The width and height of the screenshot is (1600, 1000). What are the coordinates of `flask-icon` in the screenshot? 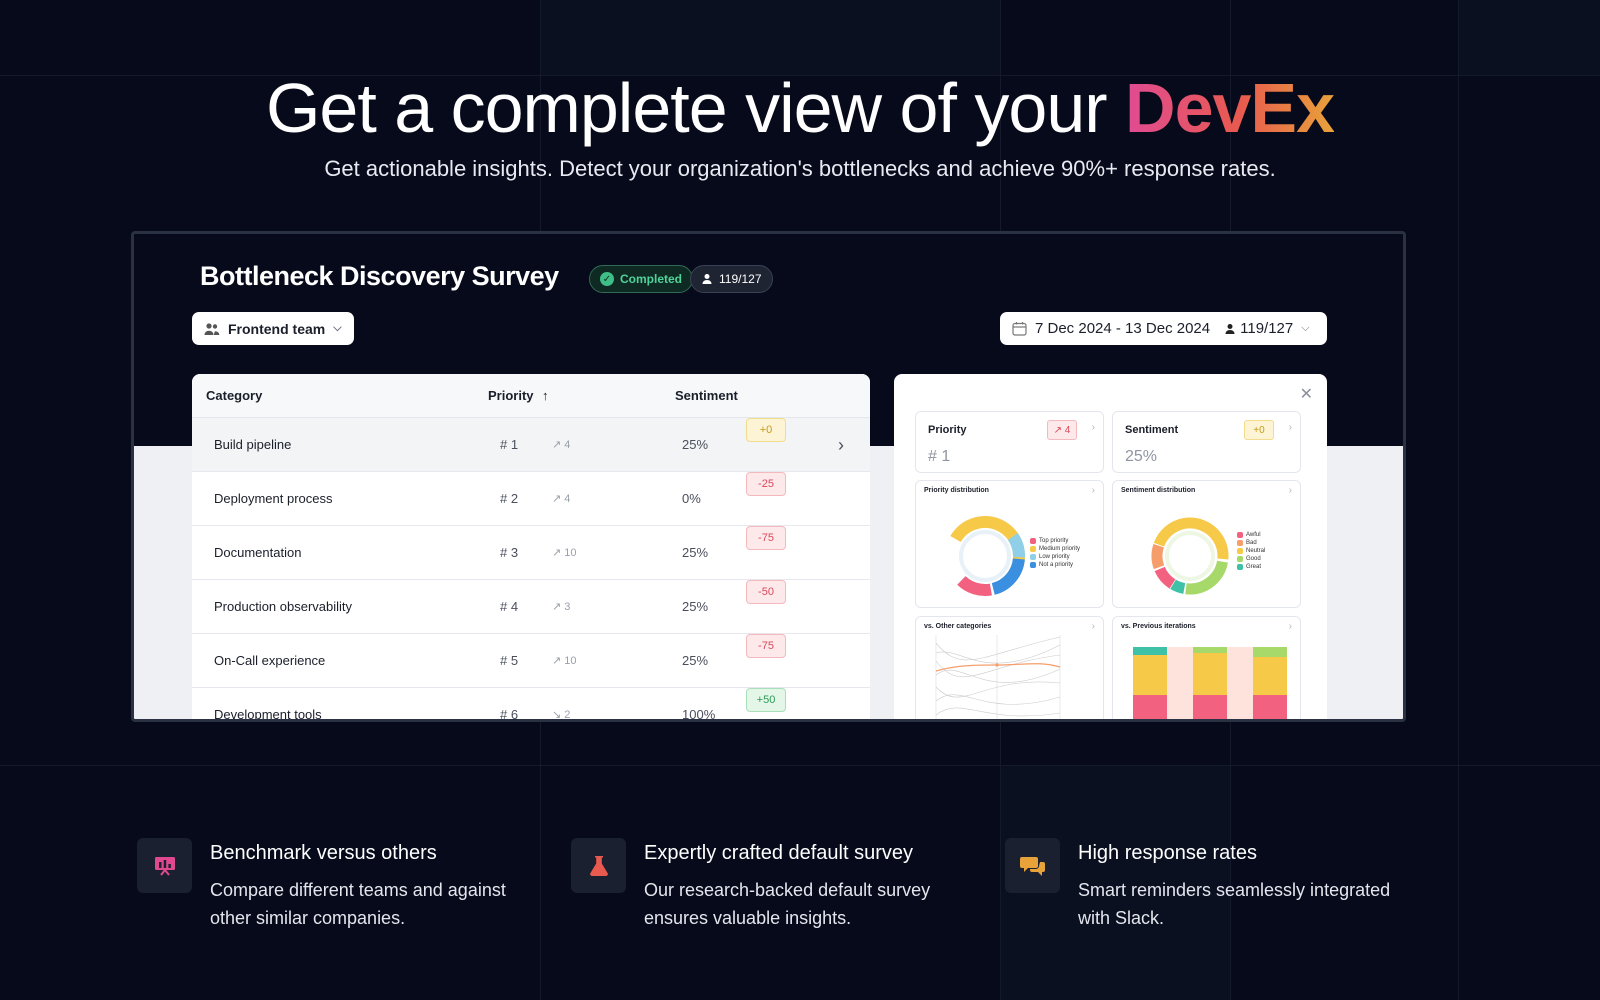 It's located at (598, 865).